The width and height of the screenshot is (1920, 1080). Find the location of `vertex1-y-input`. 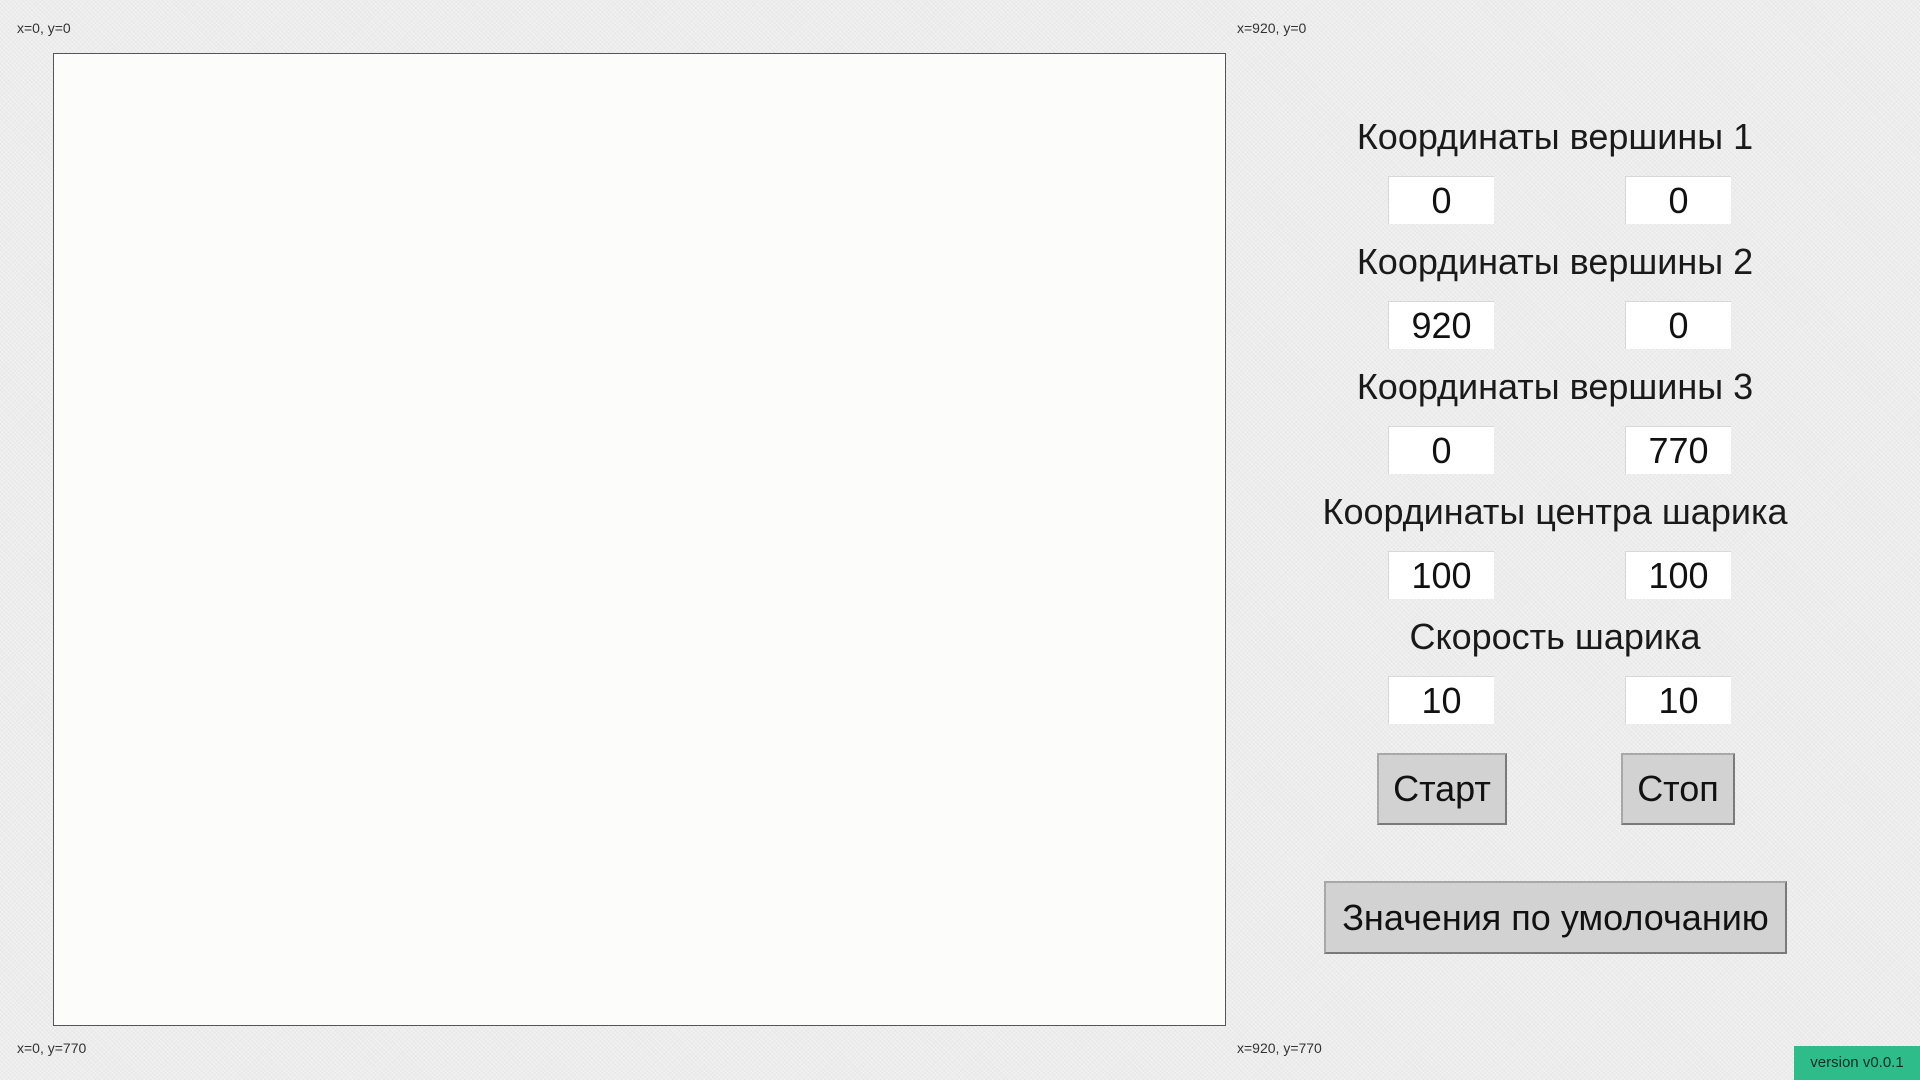

vertex1-y-input is located at coordinates (1678, 200).